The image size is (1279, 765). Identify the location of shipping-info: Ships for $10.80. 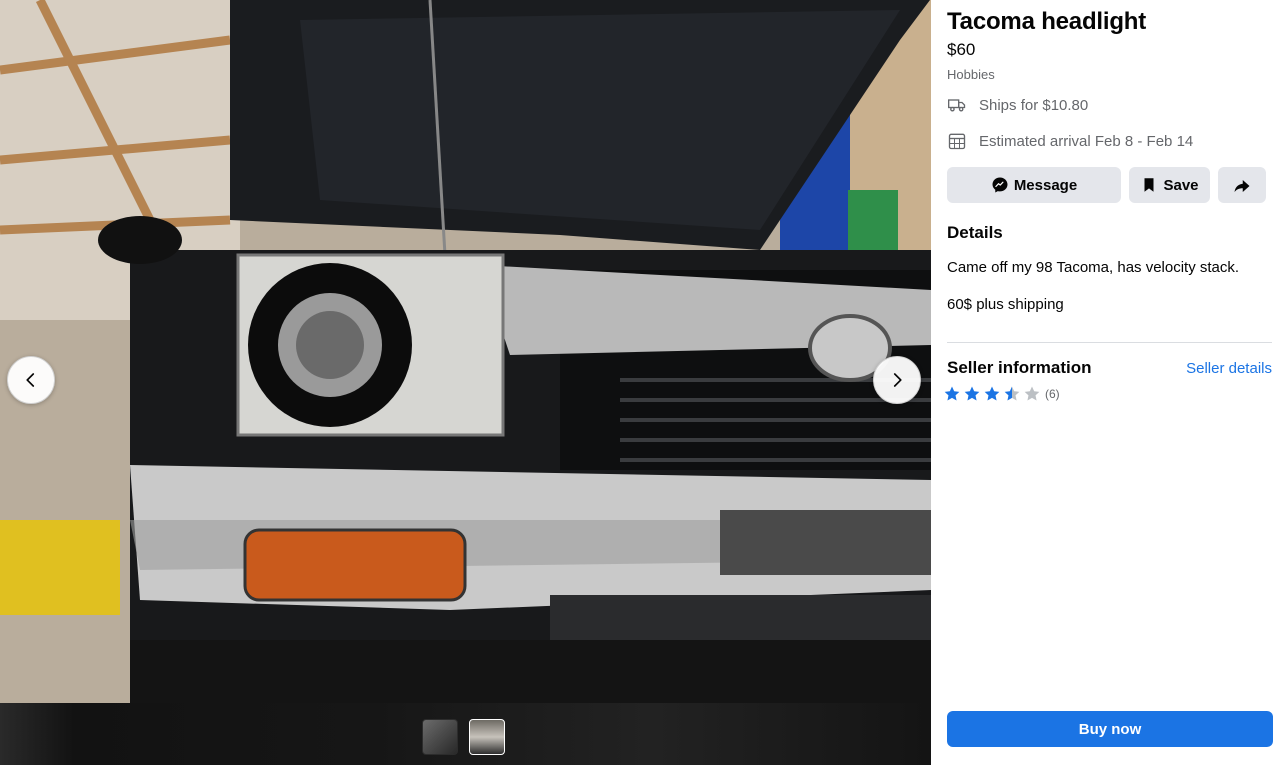
(1017, 105).